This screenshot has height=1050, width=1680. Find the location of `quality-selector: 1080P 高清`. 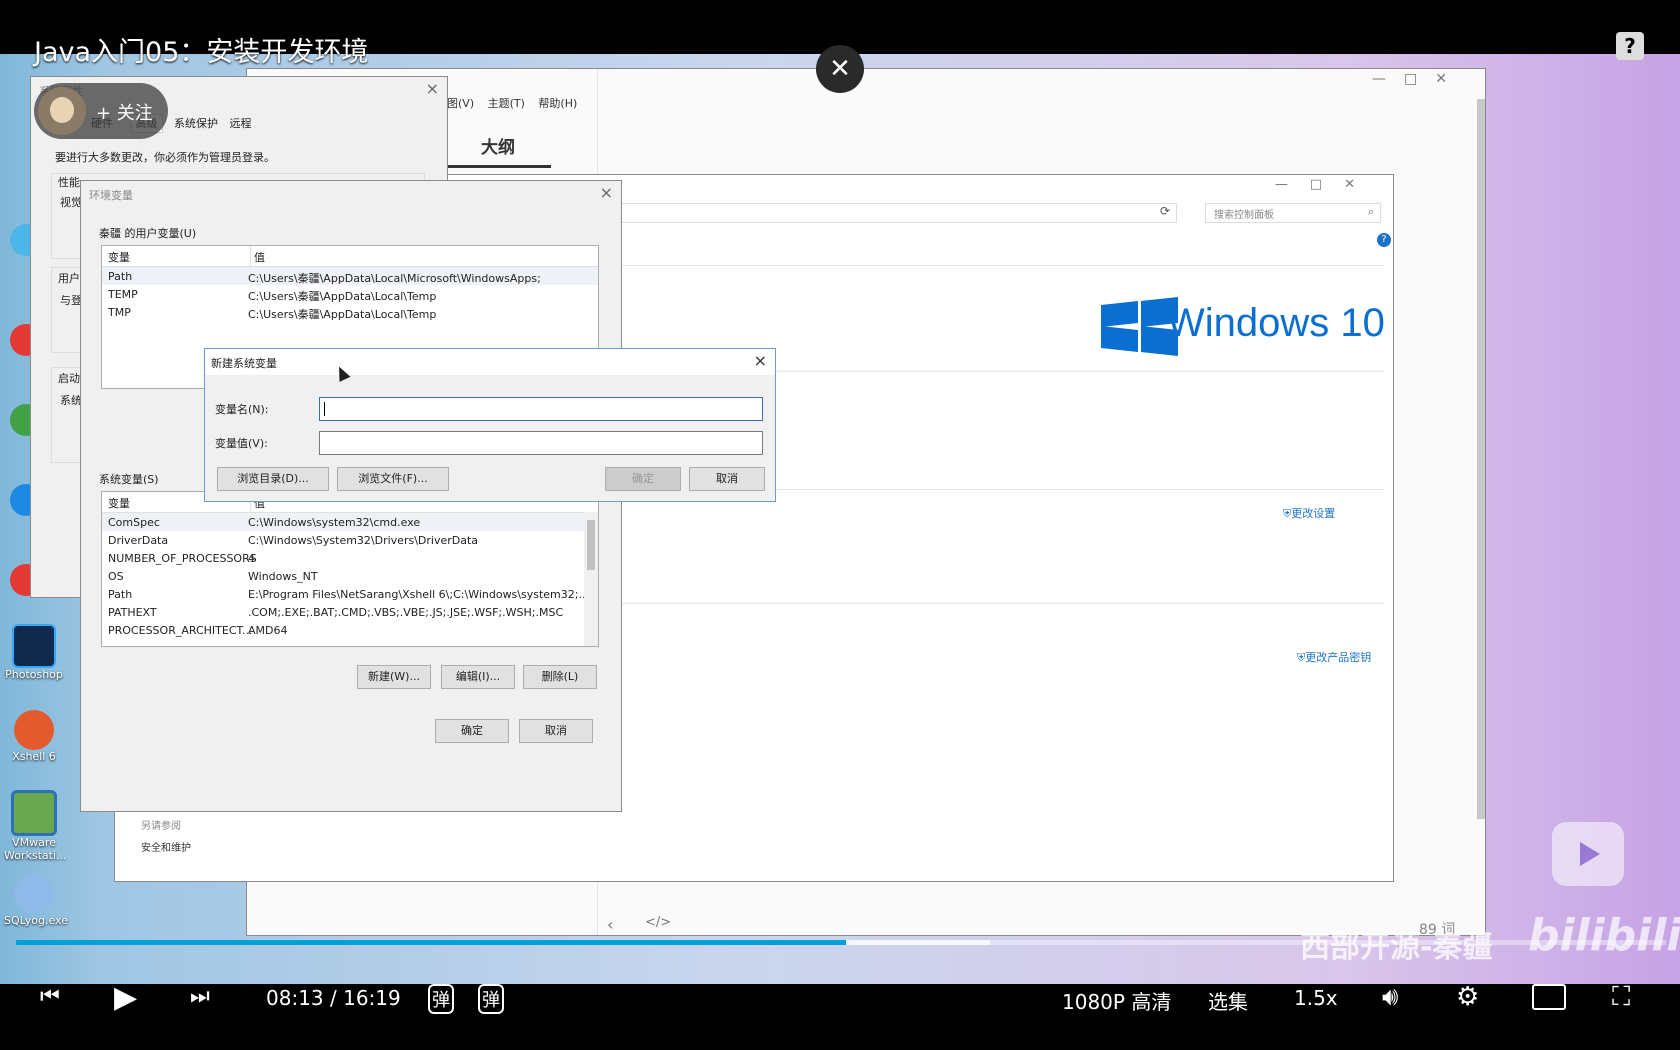

quality-selector: 1080P 高清 is located at coordinates (1116, 1000).